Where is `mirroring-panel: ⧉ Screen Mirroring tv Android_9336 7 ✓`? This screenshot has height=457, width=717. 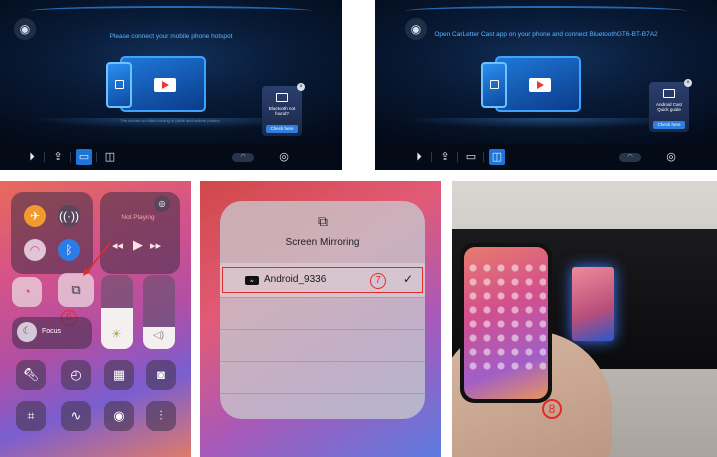
mirroring-panel: ⧉ Screen Mirroring tv Android_9336 7 ✓ is located at coordinates (322, 310).